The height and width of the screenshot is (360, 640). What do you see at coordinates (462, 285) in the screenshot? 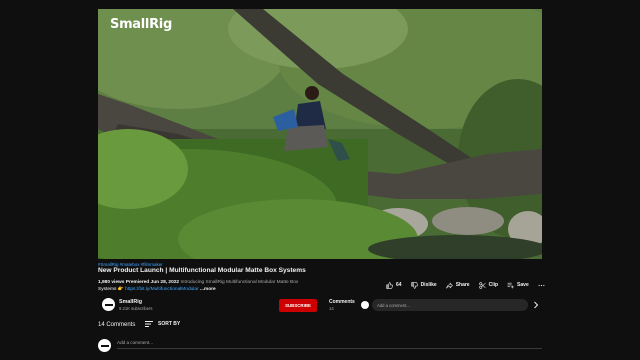
I see `share-label: Share` at bounding box center [462, 285].